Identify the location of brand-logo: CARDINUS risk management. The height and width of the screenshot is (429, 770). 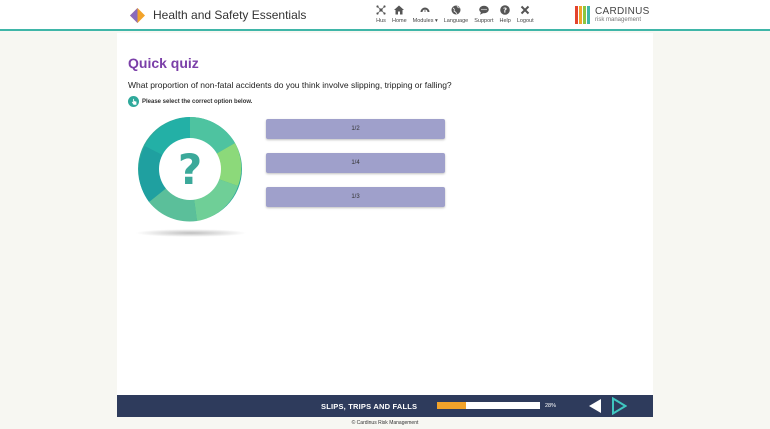
(612, 15).